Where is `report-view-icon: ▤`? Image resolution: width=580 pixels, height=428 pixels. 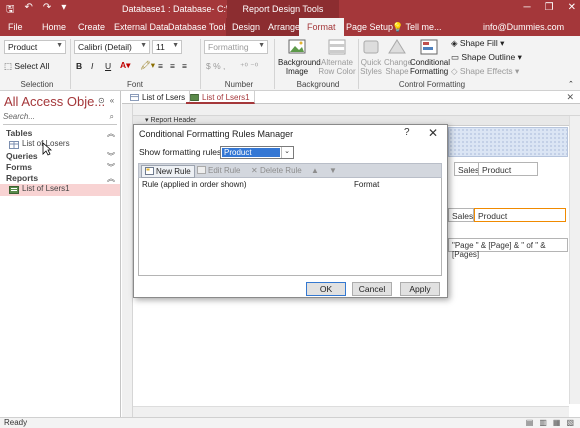
report-view-icon: ▤ is located at coordinates (530, 422).